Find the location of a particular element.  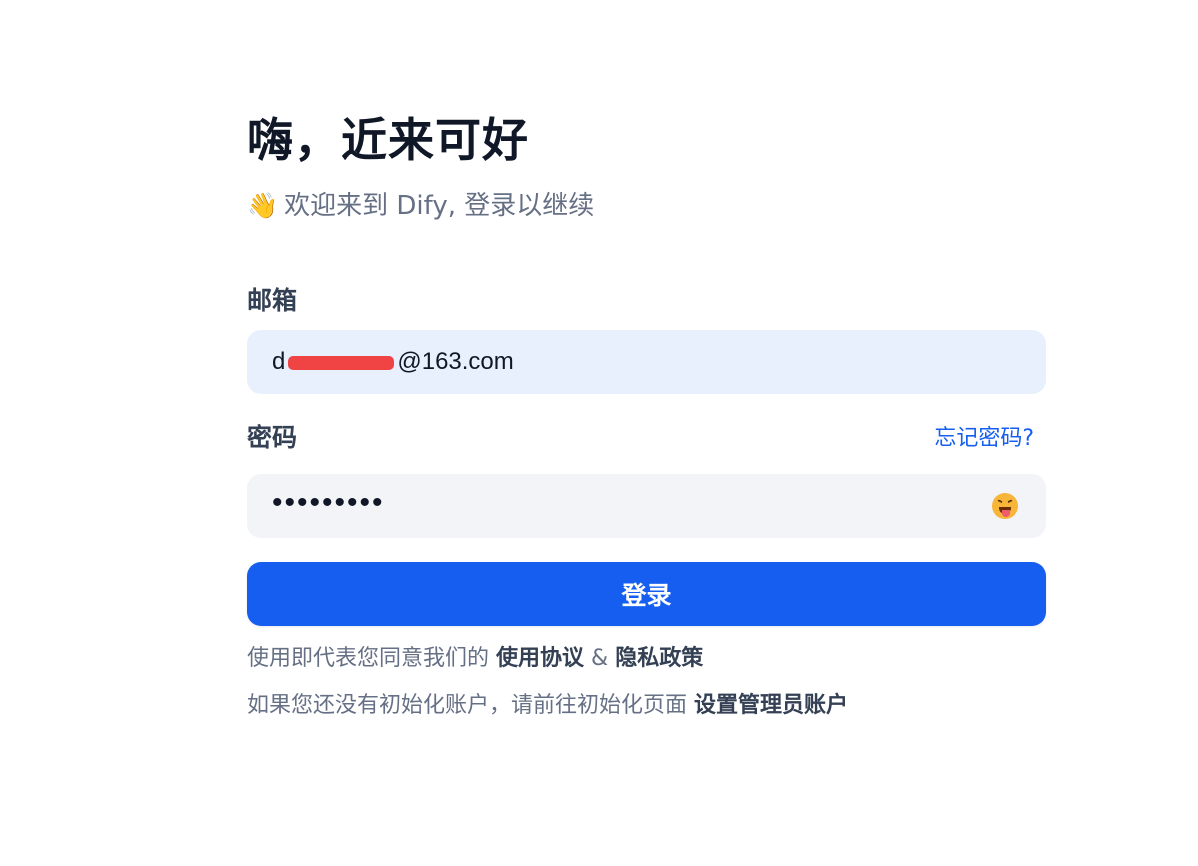

email-field: d @163.com is located at coordinates (646, 362).